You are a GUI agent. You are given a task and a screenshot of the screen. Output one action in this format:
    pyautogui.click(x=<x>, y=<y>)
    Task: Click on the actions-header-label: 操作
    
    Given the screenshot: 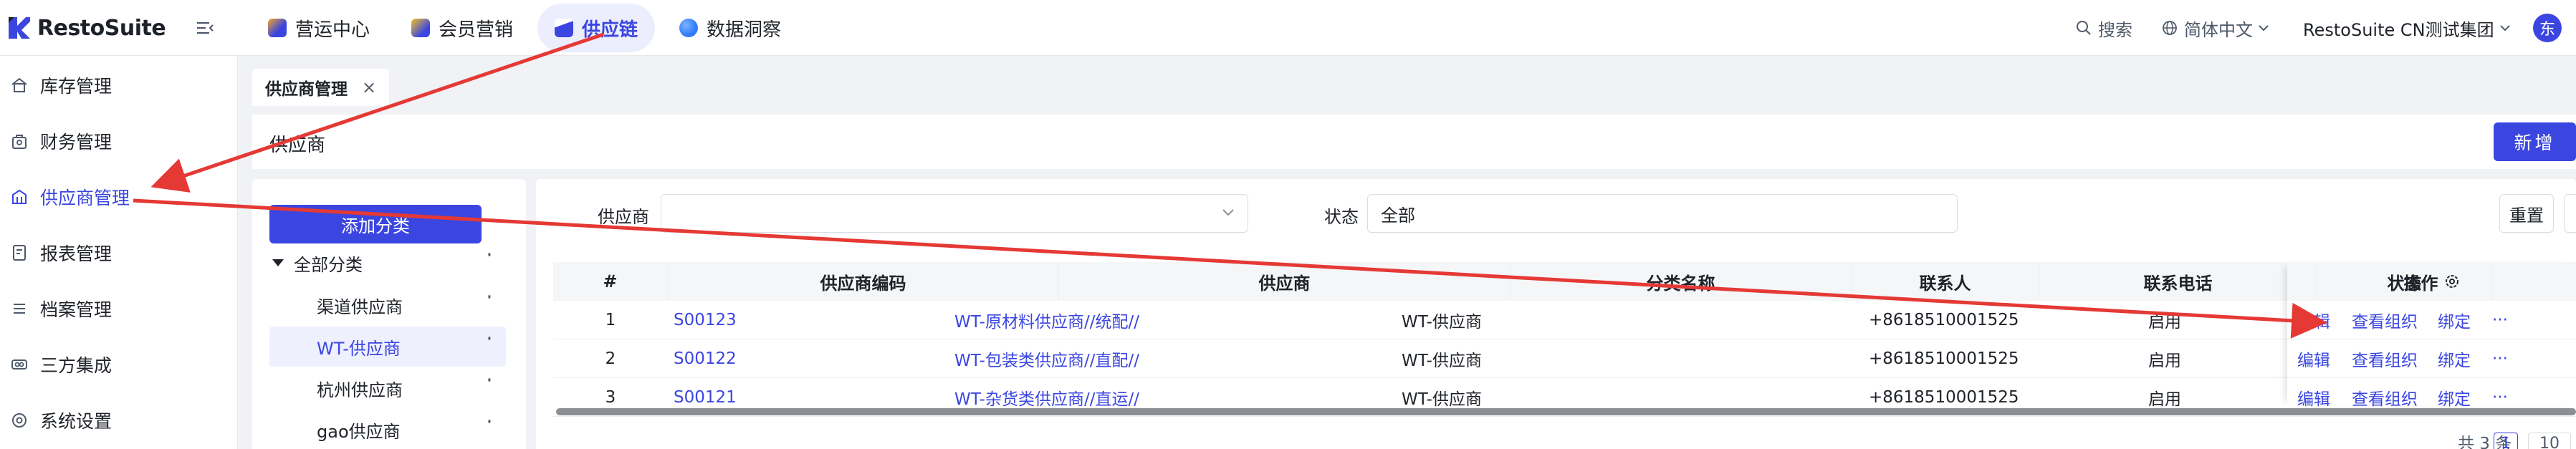 What is the action you would take?
    pyautogui.click(x=2420, y=284)
    